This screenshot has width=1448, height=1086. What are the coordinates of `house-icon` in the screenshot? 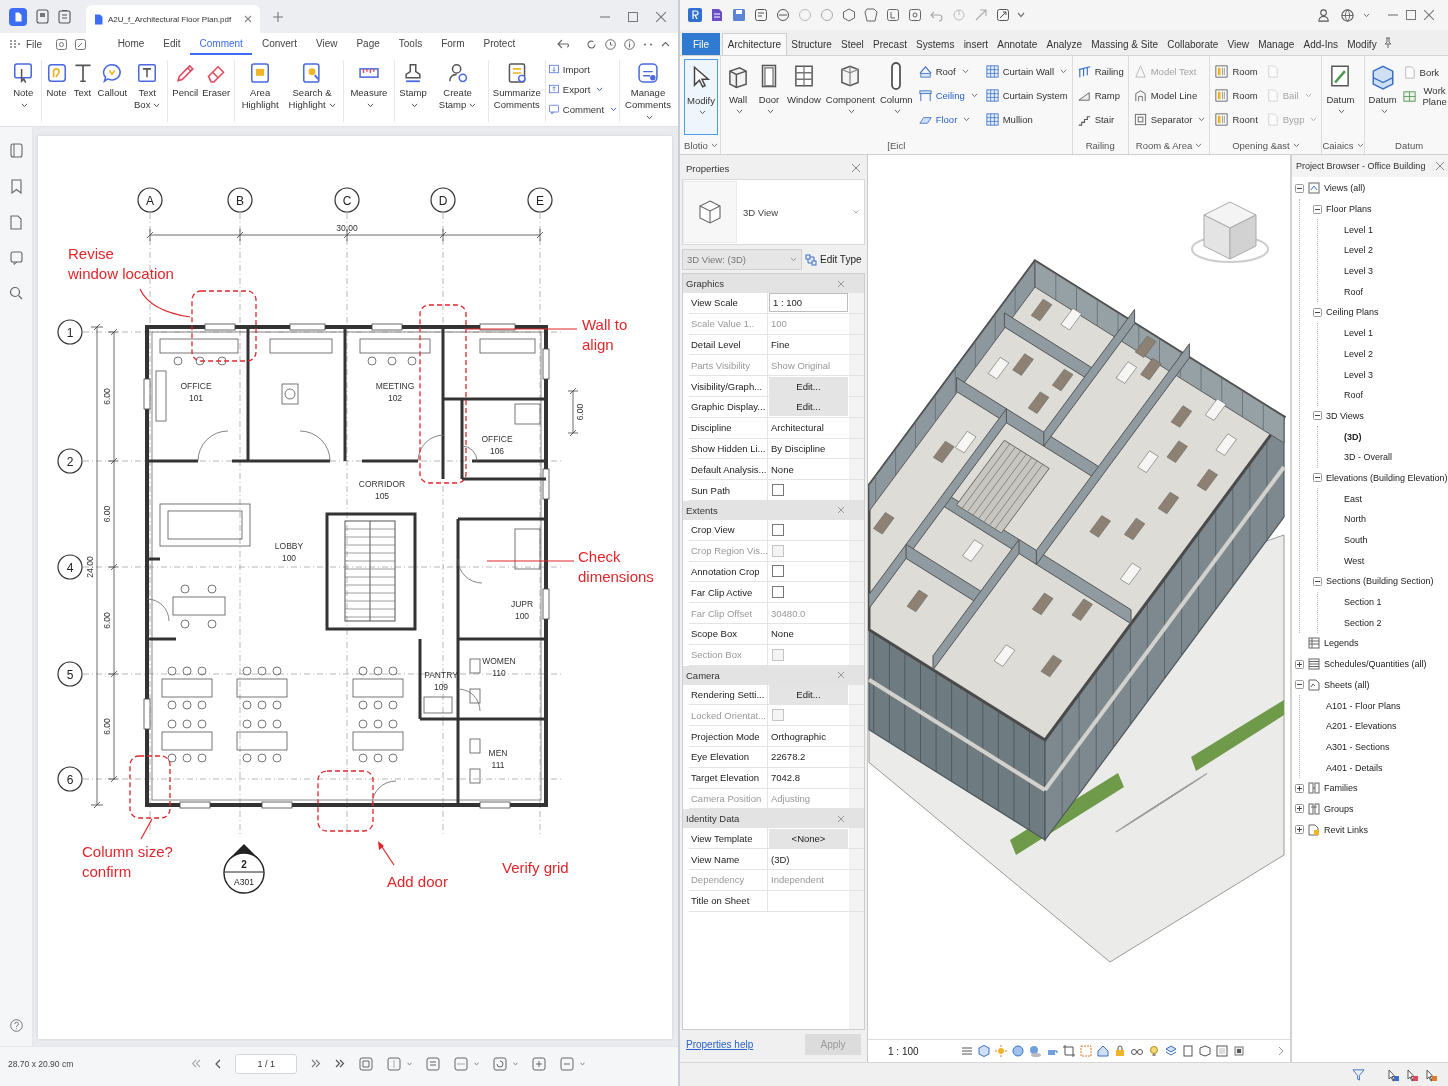 It's located at (1102, 1051).